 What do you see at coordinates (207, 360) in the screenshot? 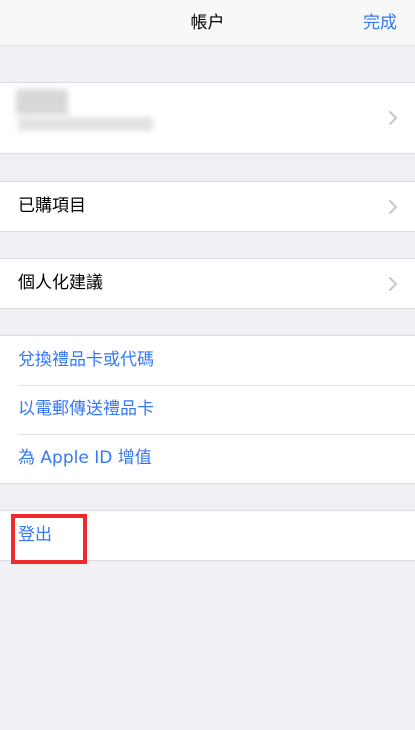
I see `redeem-gift-card-link: 兌換禮品卡或代碼` at bounding box center [207, 360].